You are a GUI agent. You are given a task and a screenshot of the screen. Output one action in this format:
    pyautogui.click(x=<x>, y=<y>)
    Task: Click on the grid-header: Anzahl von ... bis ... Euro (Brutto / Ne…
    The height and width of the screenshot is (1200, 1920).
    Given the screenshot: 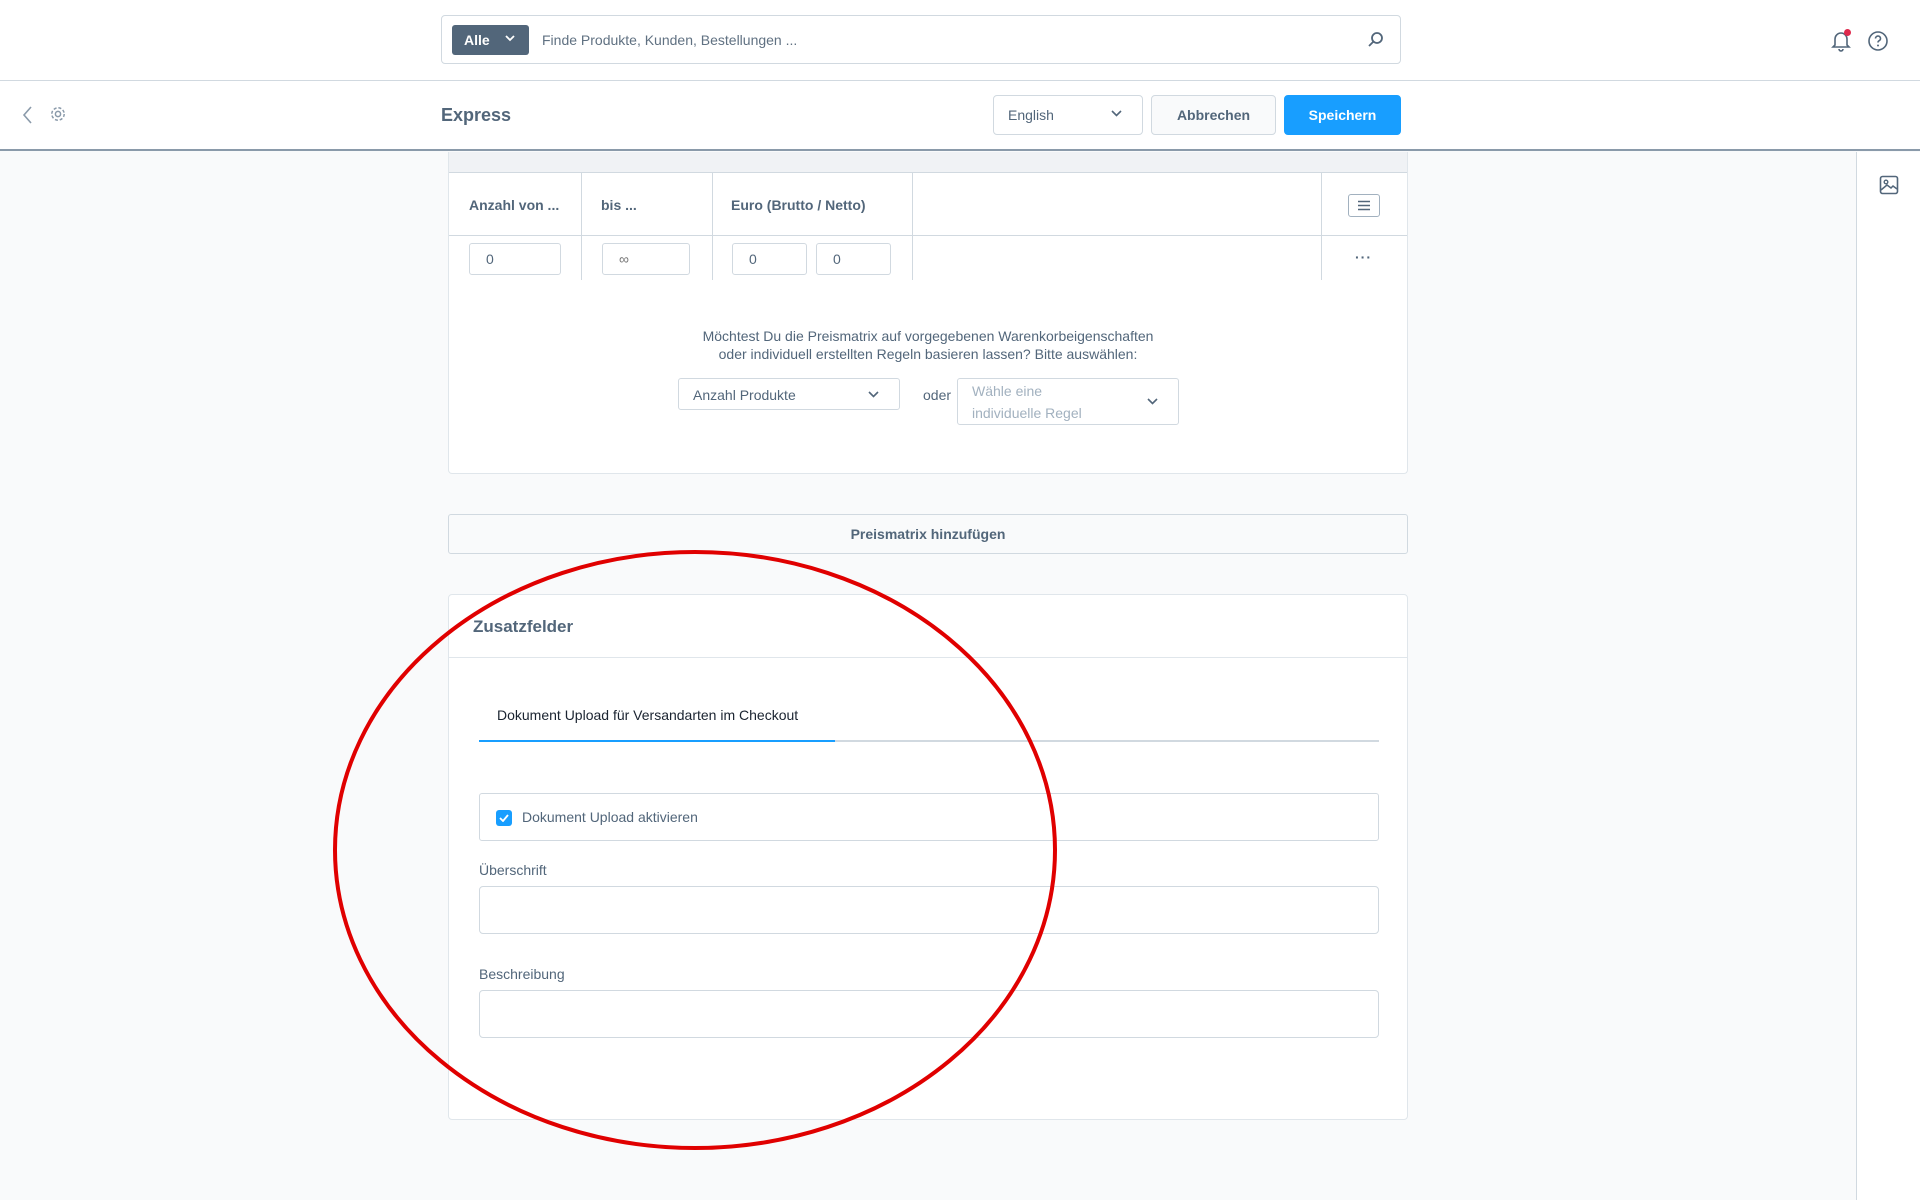 What is the action you would take?
    pyautogui.click(x=928, y=204)
    